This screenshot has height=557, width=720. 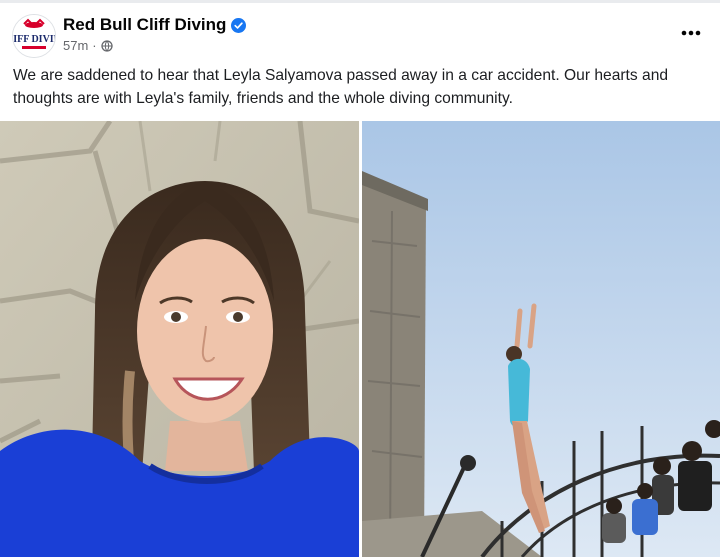 I want to click on top-border, so click(x=360, y=1).